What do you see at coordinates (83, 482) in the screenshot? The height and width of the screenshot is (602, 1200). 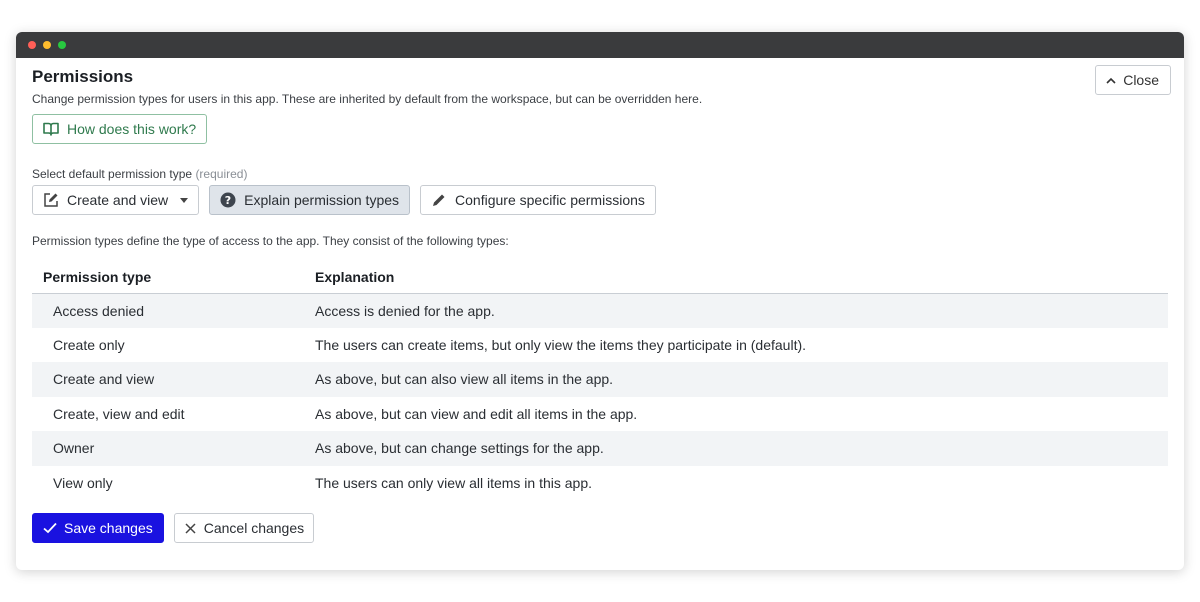 I see `permission-type-cell: View only` at bounding box center [83, 482].